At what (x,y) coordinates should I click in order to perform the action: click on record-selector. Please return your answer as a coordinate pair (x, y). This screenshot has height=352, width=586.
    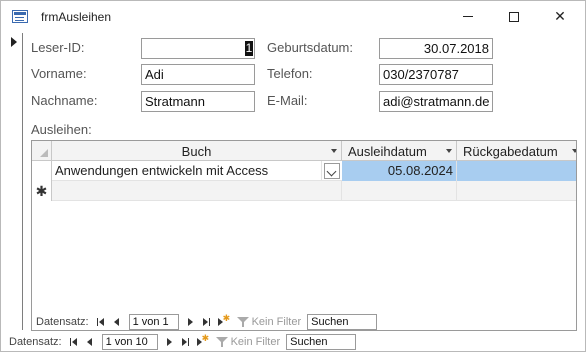
    Looking at the image, I should click on (14, 181).